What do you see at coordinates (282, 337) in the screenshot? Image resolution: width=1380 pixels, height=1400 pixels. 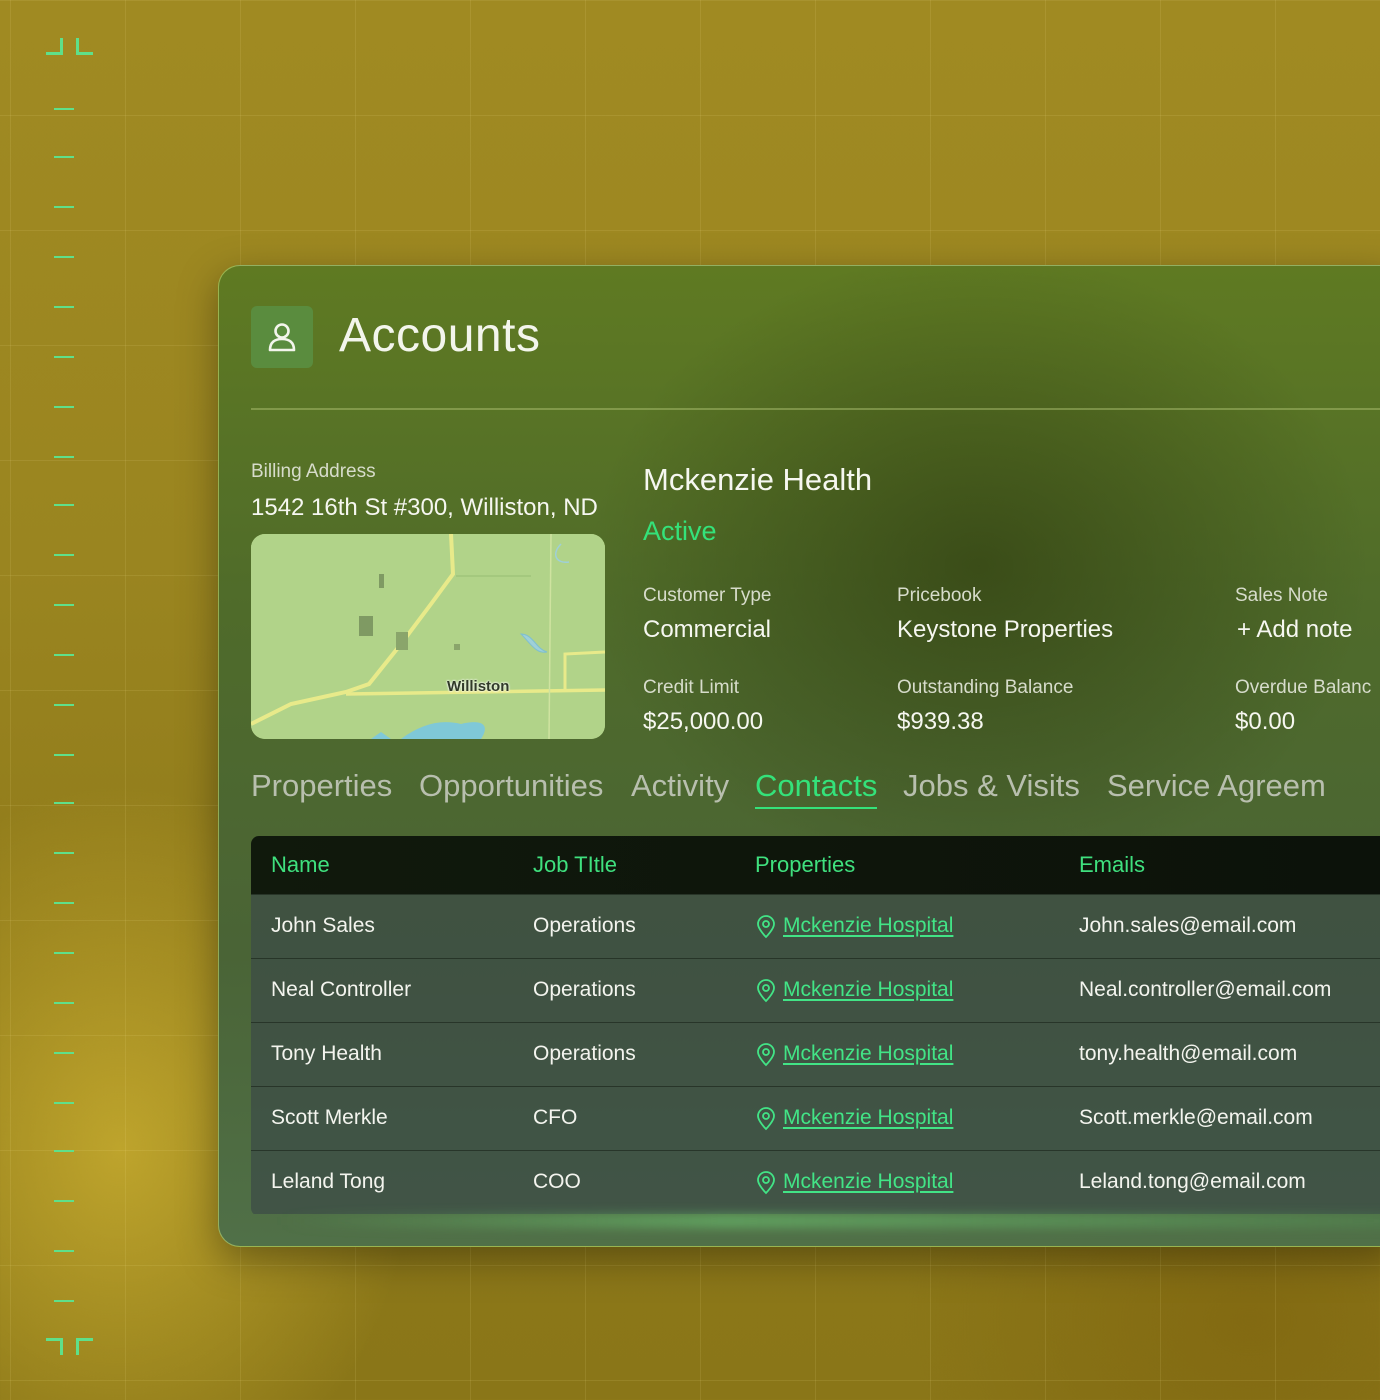 I see `user-icon` at bounding box center [282, 337].